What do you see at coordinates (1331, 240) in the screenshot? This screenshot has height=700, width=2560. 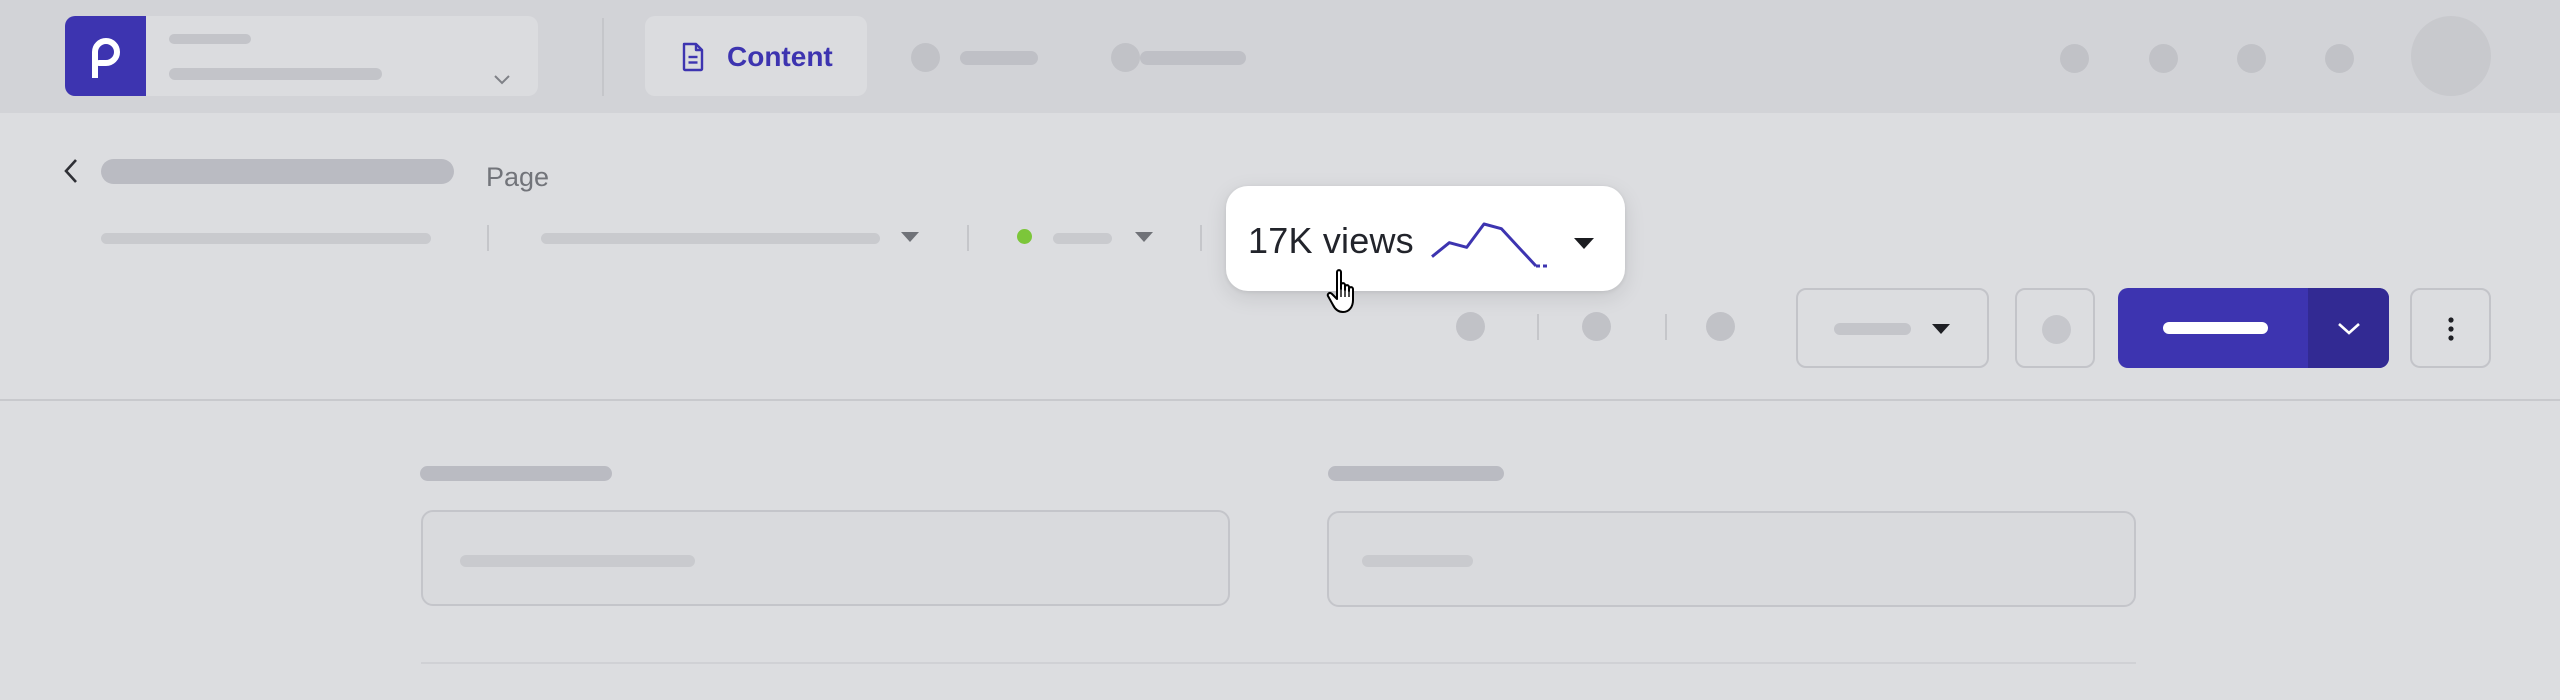 I see `views-count: 17K views` at bounding box center [1331, 240].